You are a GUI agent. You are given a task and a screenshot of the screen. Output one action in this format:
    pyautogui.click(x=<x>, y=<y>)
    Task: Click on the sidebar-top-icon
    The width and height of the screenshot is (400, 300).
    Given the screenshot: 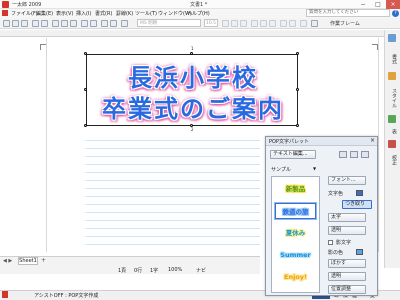 What is the action you would take?
    pyautogui.click(x=392, y=38)
    